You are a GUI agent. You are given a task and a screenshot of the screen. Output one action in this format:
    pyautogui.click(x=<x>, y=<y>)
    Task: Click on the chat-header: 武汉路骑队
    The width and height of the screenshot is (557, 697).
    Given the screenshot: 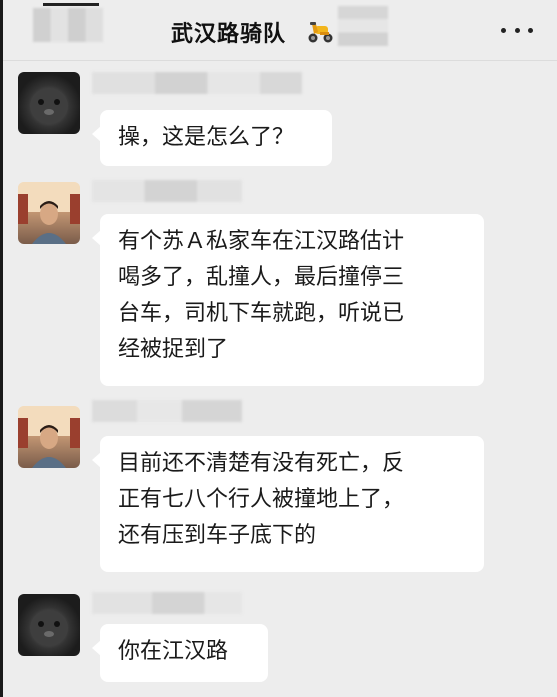 What is the action you would take?
    pyautogui.click(x=280, y=30)
    